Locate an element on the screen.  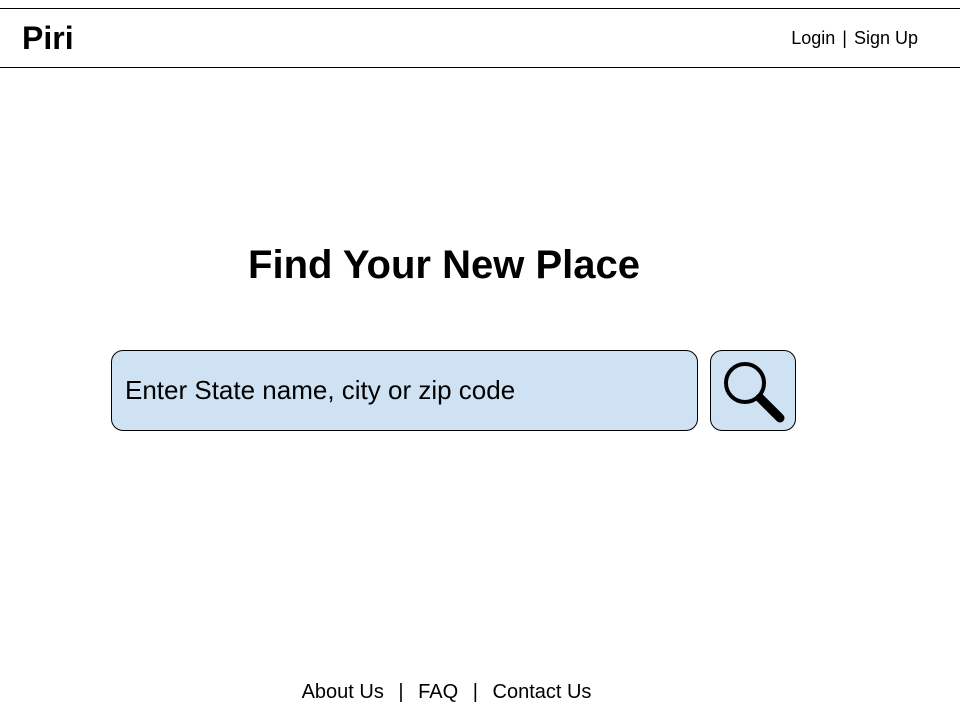
login-link: Login is located at coordinates (813, 38).